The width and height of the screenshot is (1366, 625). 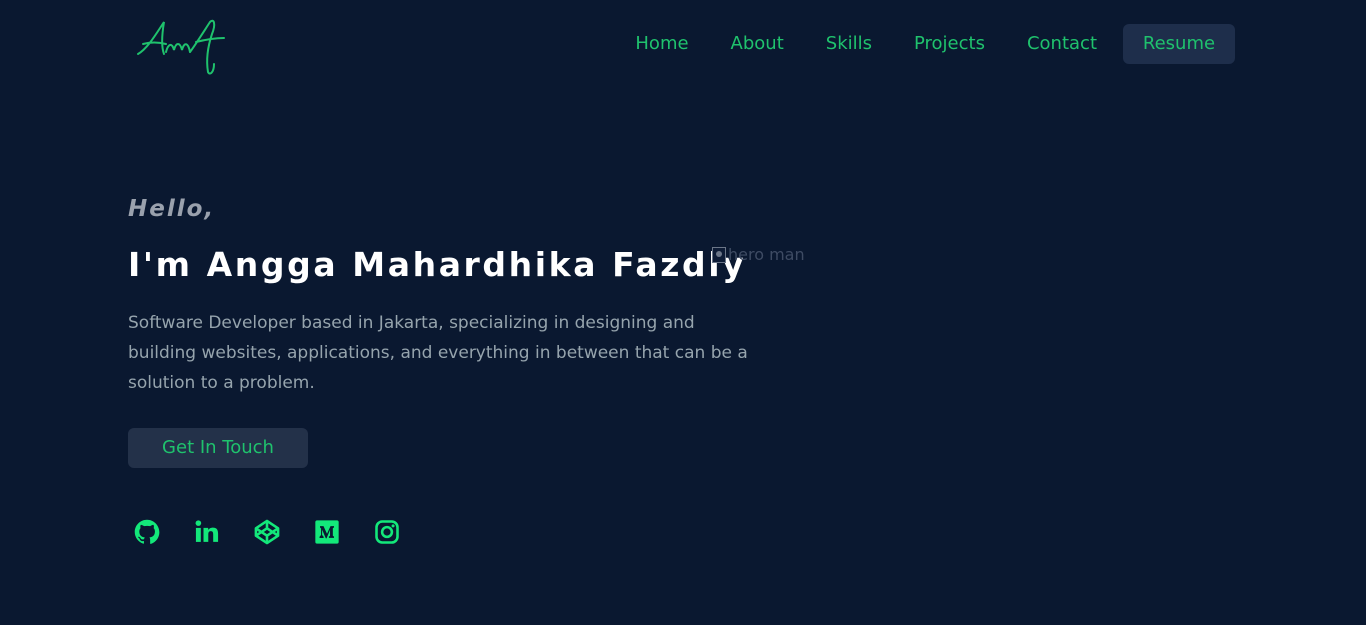 I want to click on nav-link-home: Home, so click(x=661, y=44).